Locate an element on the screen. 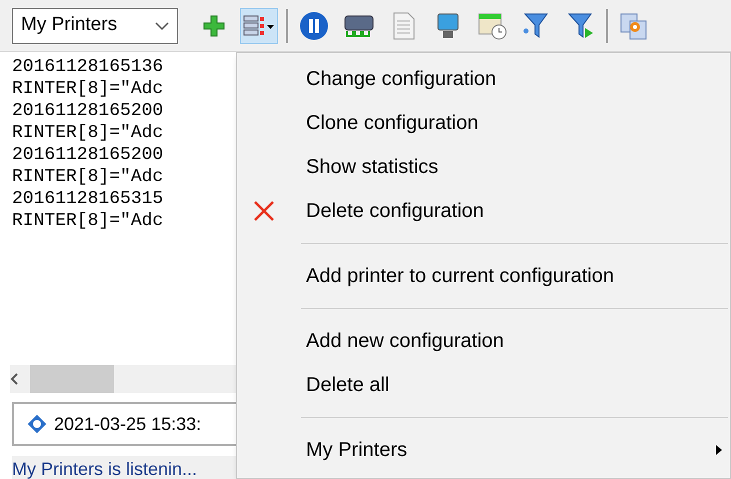 The height and width of the screenshot is (479, 731). log-line: 20161128165315 is located at coordinates (88, 199).